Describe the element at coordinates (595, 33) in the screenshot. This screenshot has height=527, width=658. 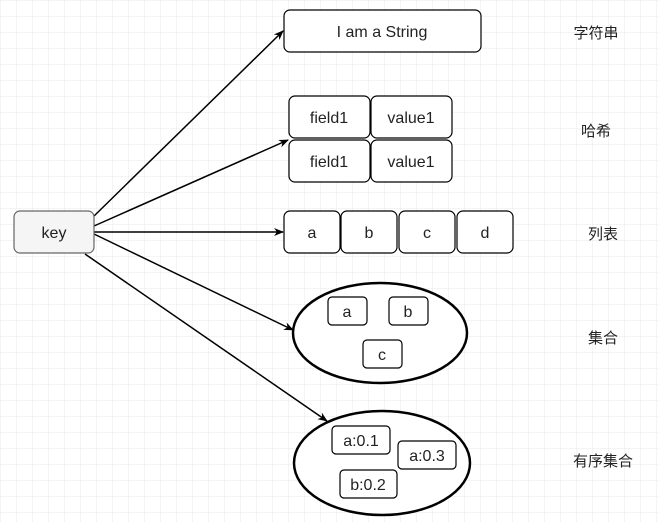
I see `string-type-label: 字符串` at that location.